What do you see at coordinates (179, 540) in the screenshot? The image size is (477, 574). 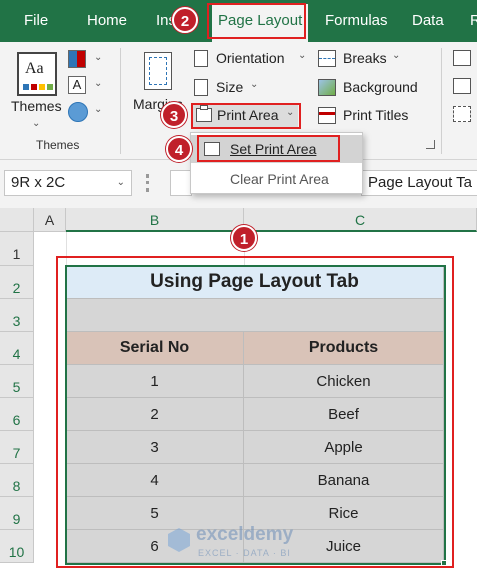 I see `exceldemy-logo-icon` at bounding box center [179, 540].